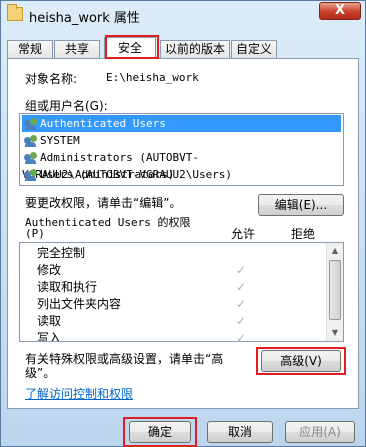 This screenshot has width=366, height=447. I want to click on permission-row: 完全控制, so click(172, 253).